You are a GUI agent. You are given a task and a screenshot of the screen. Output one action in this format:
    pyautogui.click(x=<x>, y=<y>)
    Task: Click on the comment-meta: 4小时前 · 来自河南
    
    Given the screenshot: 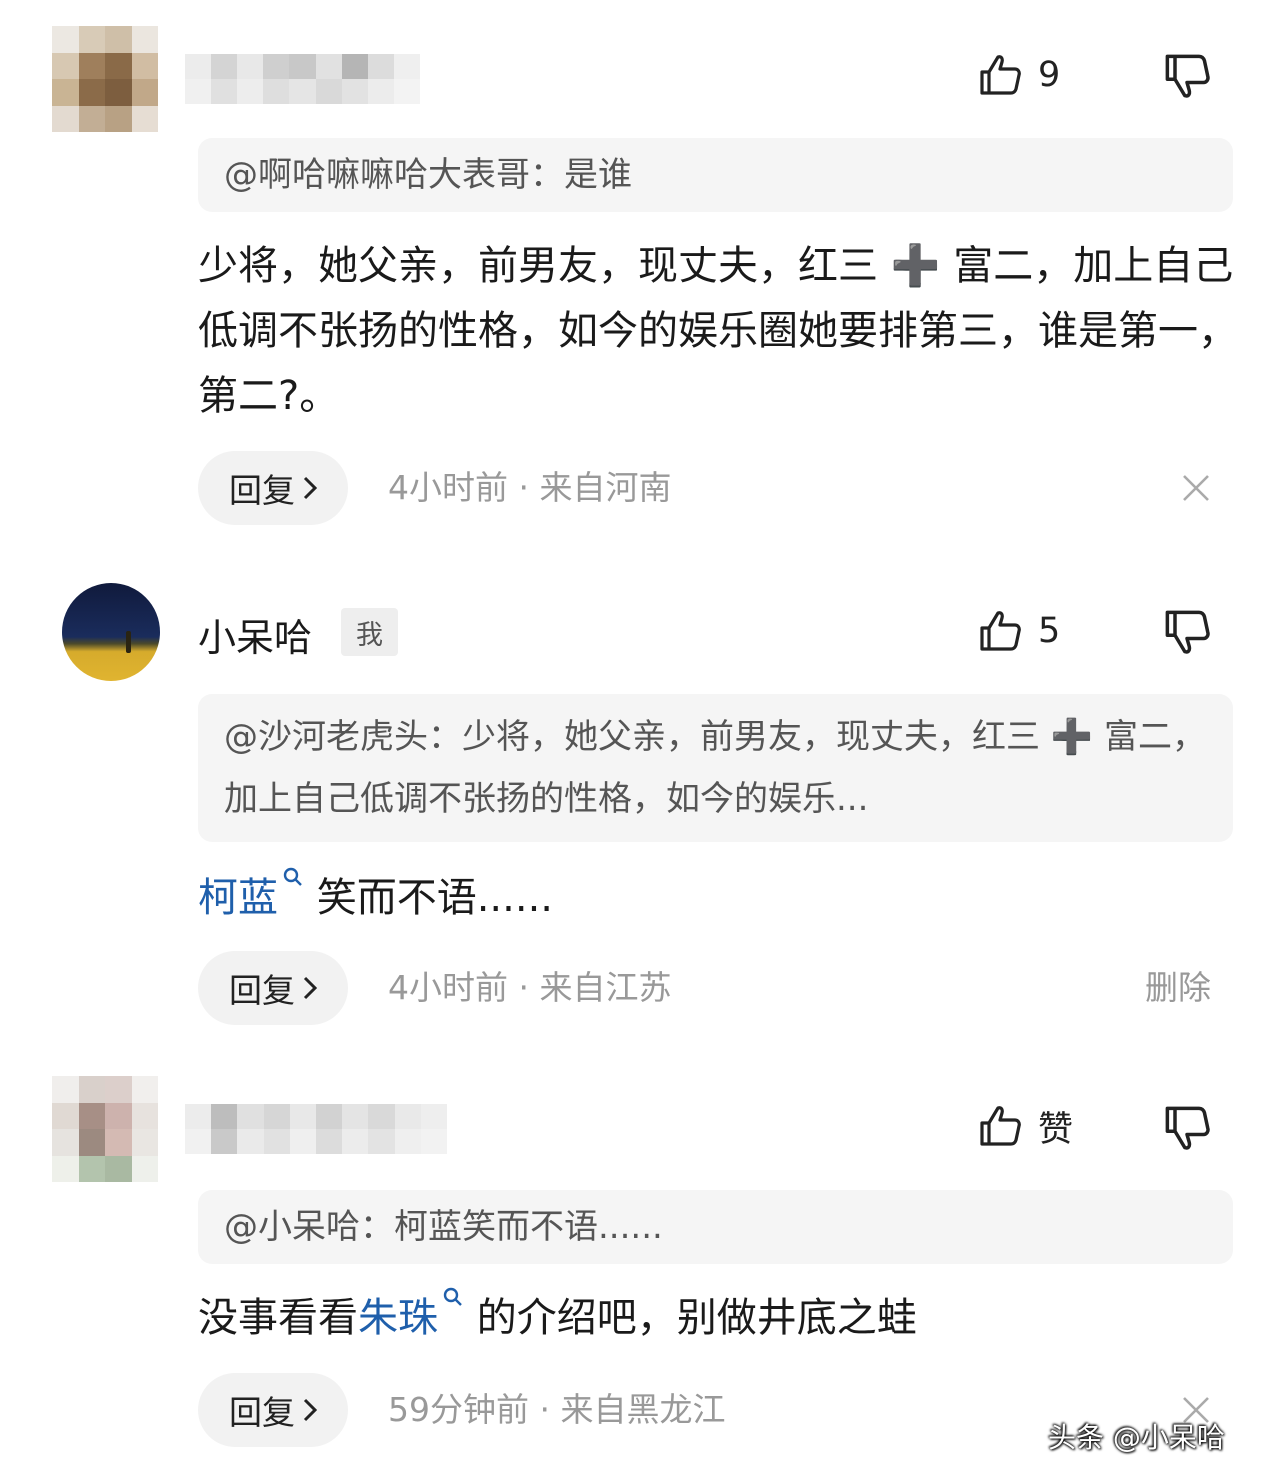 What is the action you would take?
    pyautogui.click(x=530, y=487)
    